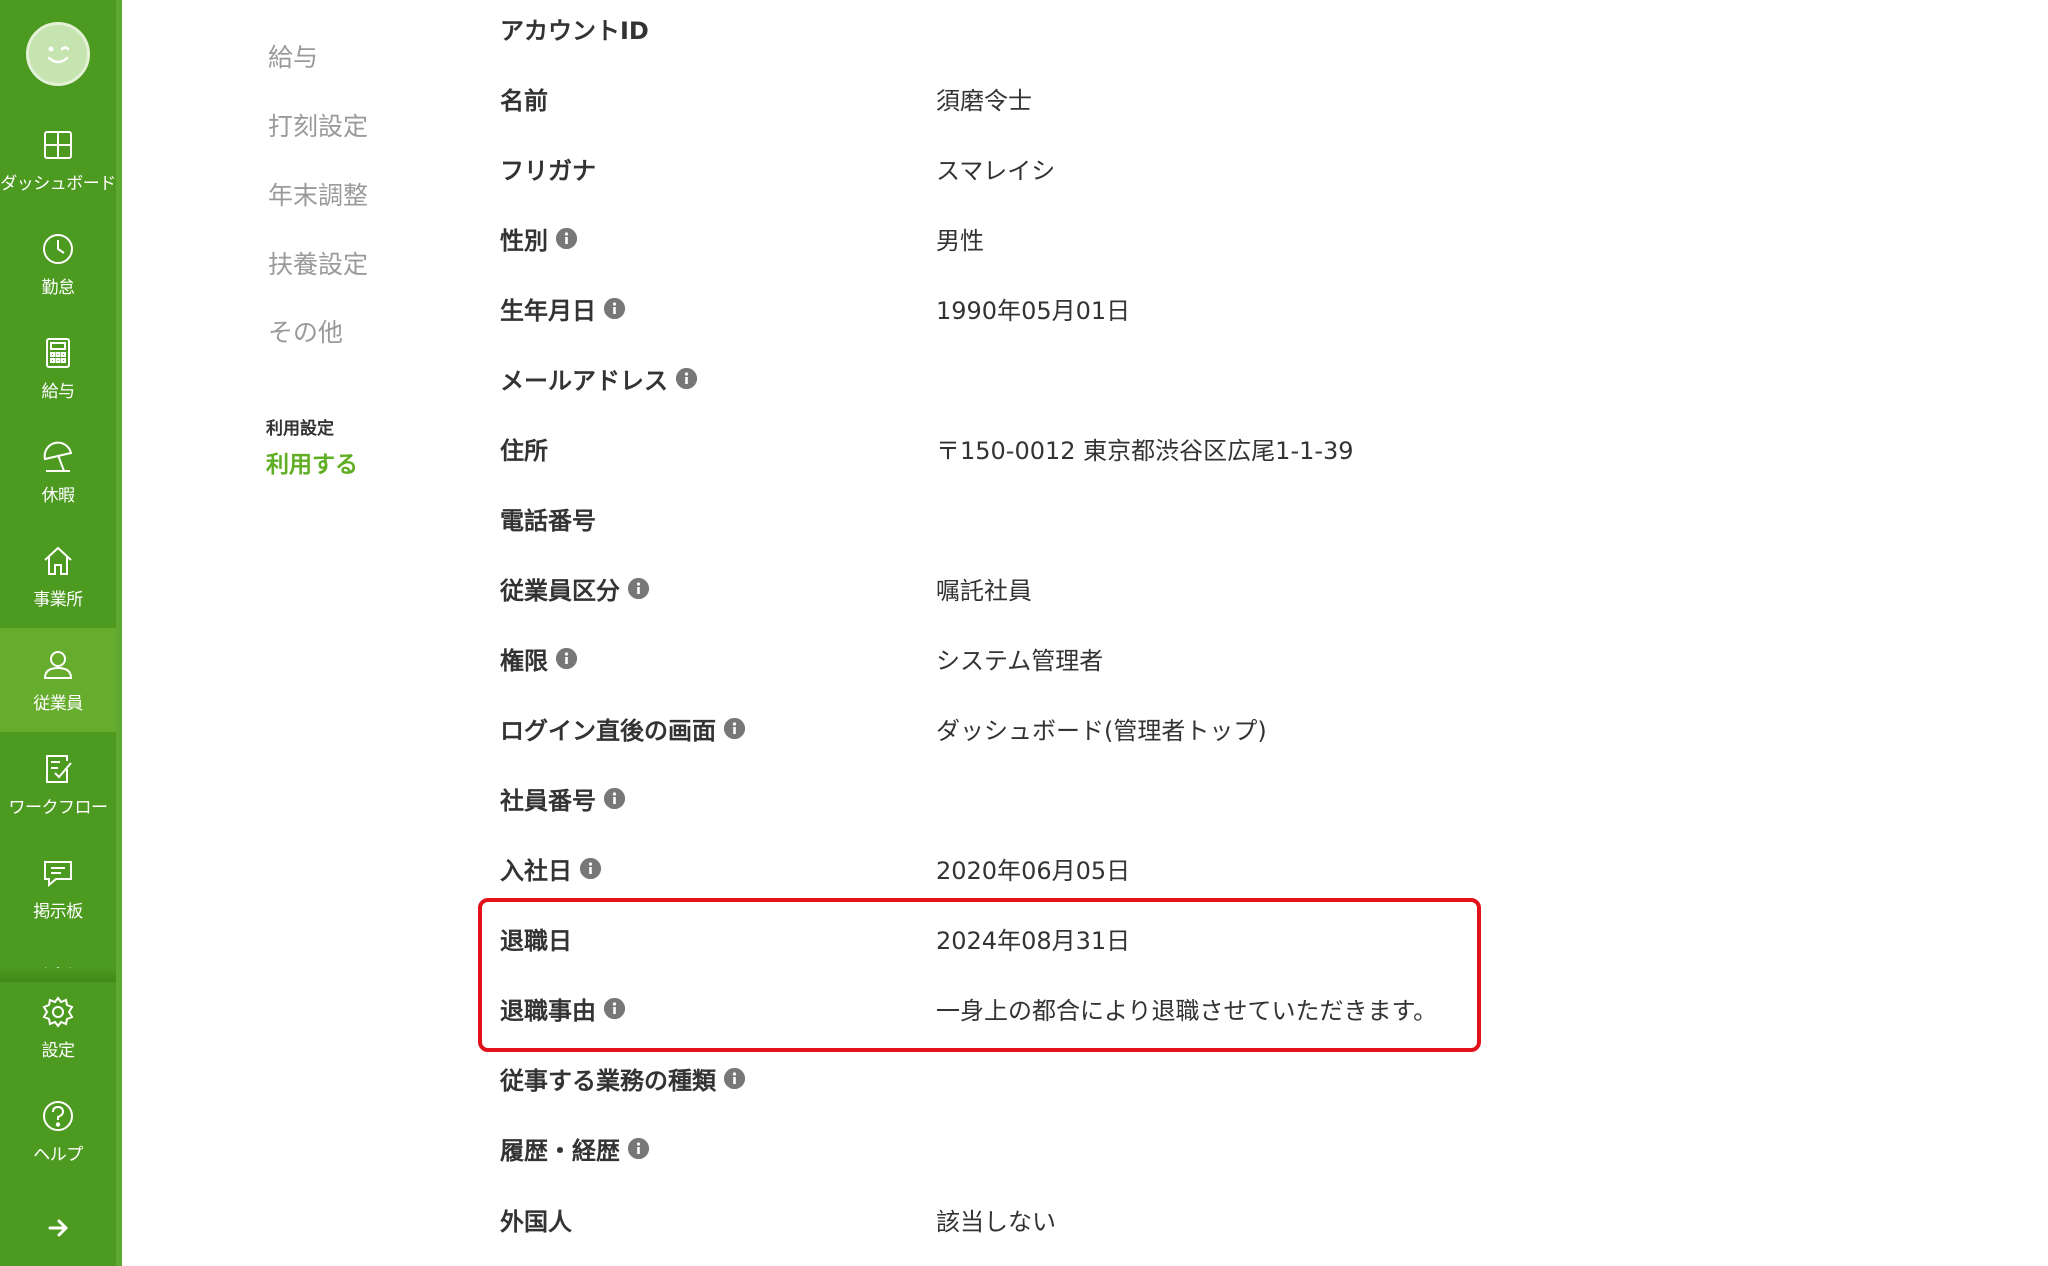 The height and width of the screenshot is (1266, 2048). Describe the element at coordinates (1020, 661) in the screenshot. I see `detail-value: システム管理者` at that location.